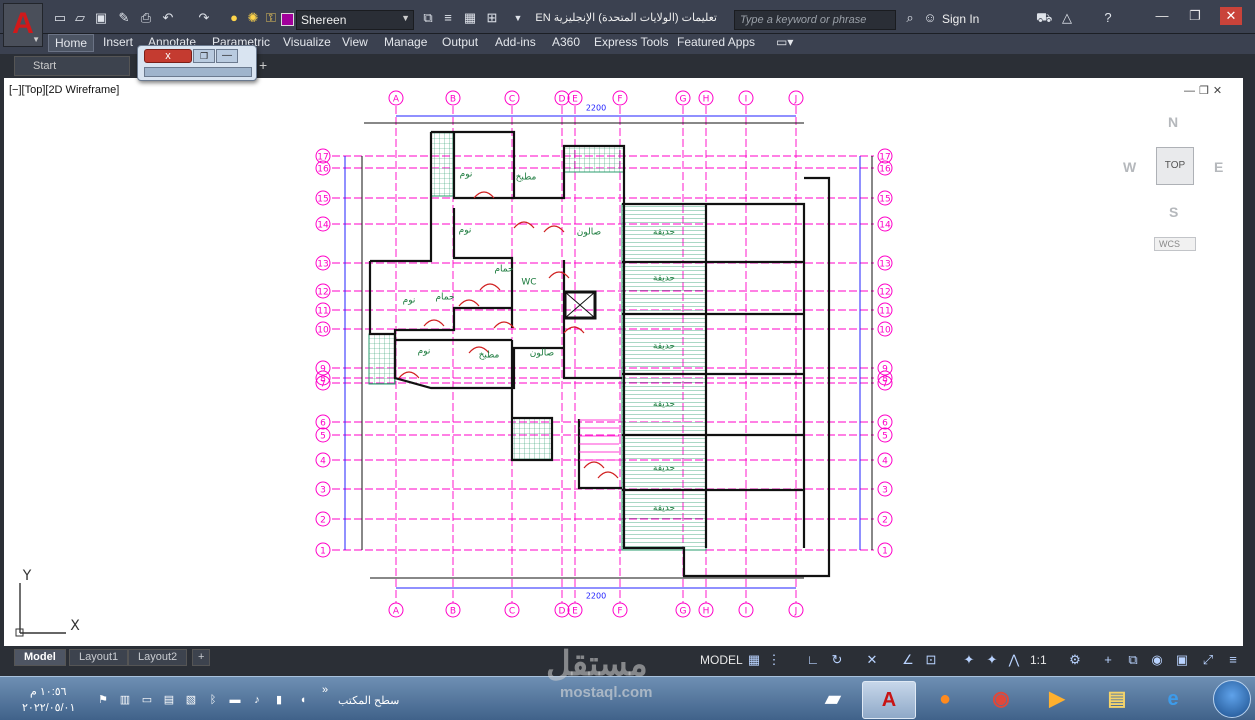  What do you see at coordinates (1231, 16) in the screenshot?
I see `close-icon: ✕` at bounding box center [1231, 16].